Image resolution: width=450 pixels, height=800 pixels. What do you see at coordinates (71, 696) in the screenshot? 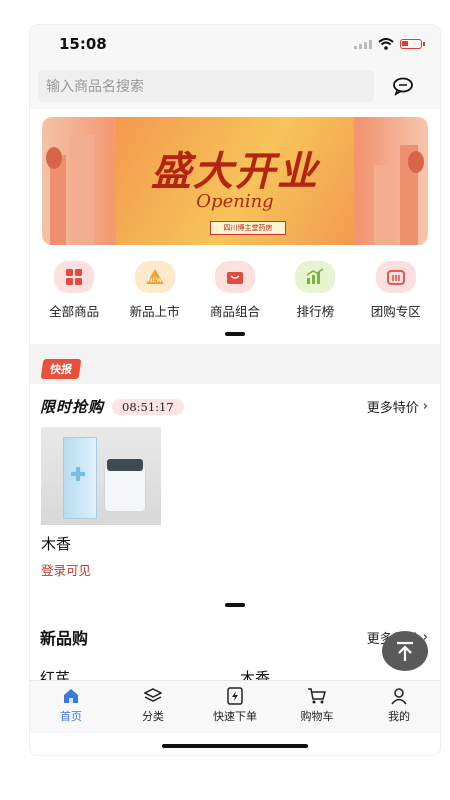
I see `home-icon` at bounding box center [71, 696].